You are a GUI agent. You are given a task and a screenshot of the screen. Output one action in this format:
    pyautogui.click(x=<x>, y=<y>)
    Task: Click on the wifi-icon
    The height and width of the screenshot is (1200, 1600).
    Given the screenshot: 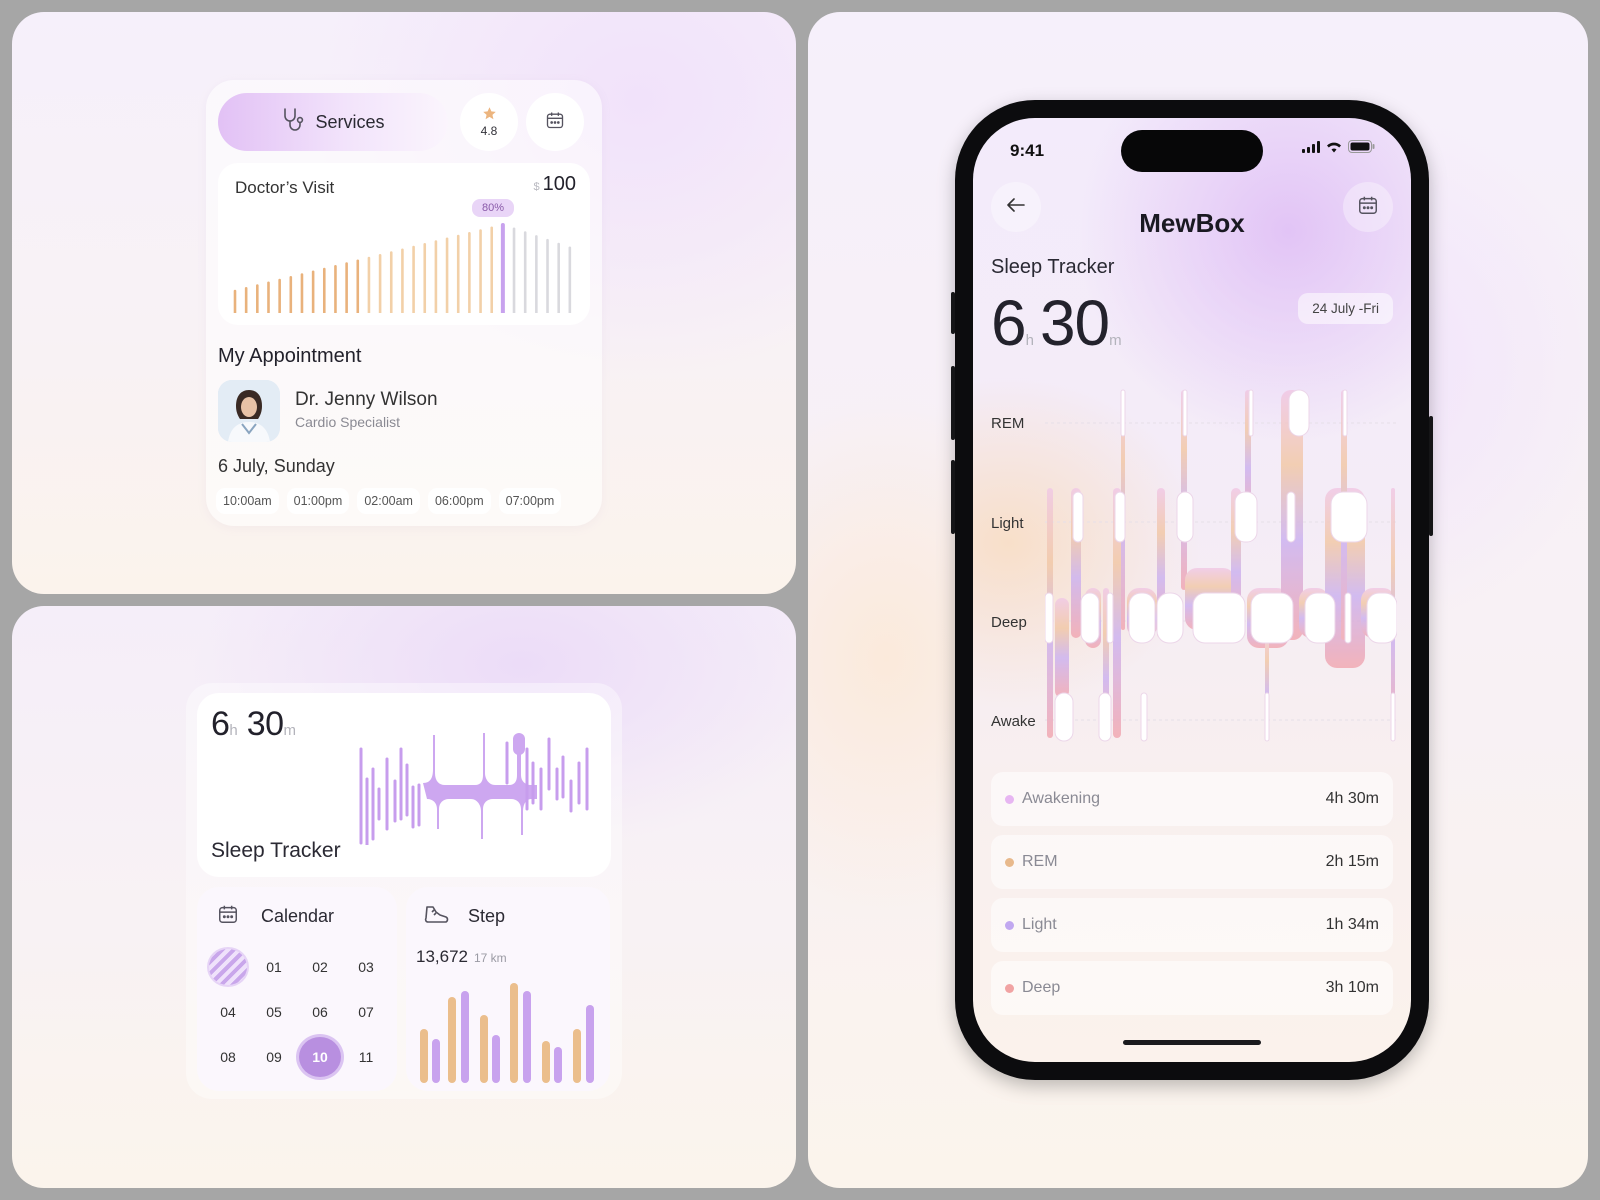 What is the action you would take?
    pyautogui.click(x=1334, y=149)
    